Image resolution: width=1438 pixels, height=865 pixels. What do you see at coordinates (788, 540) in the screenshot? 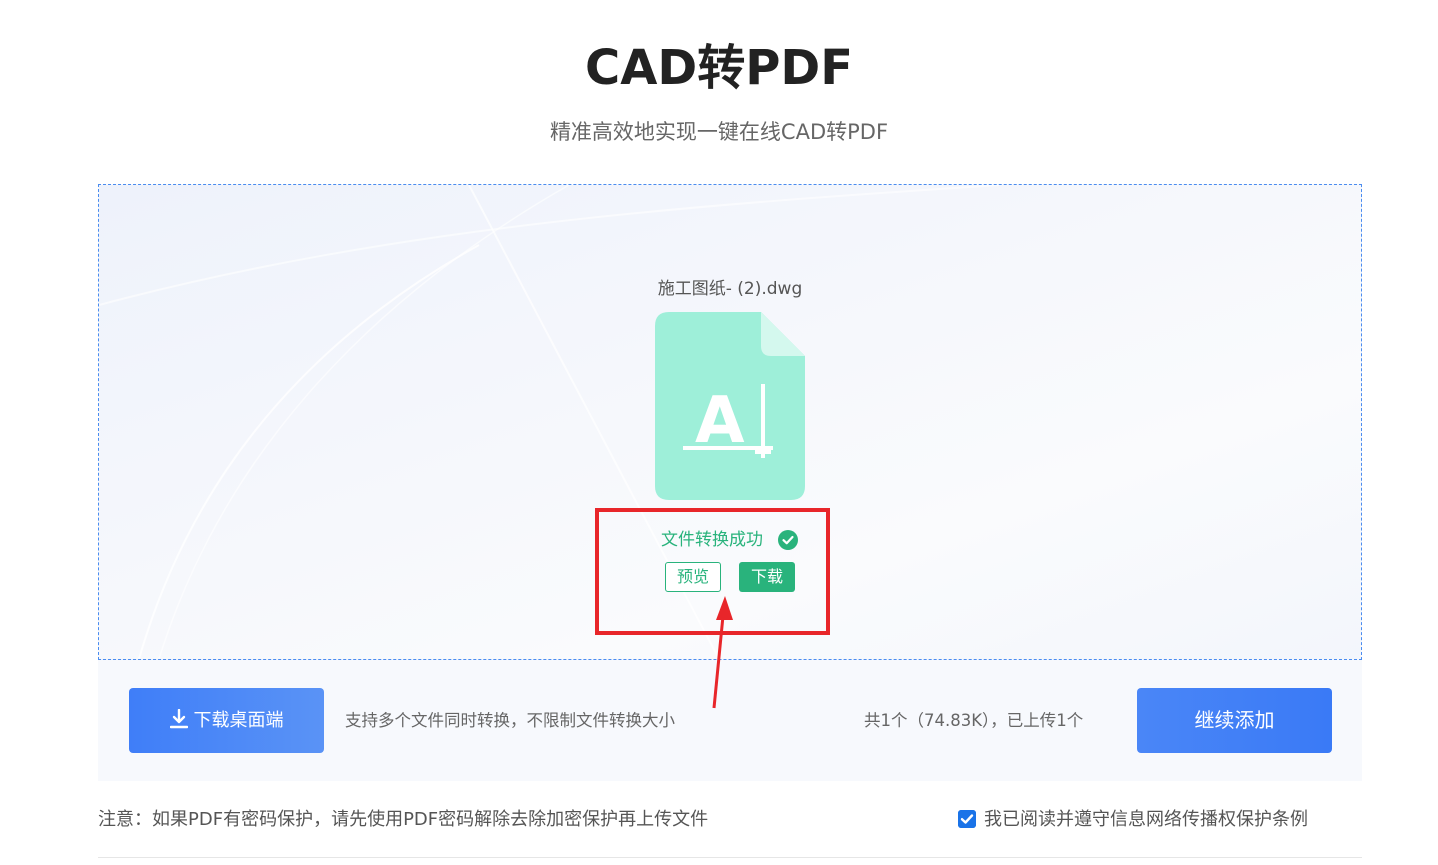
I see `check-circle-icon` at bounding box center [788, 540].